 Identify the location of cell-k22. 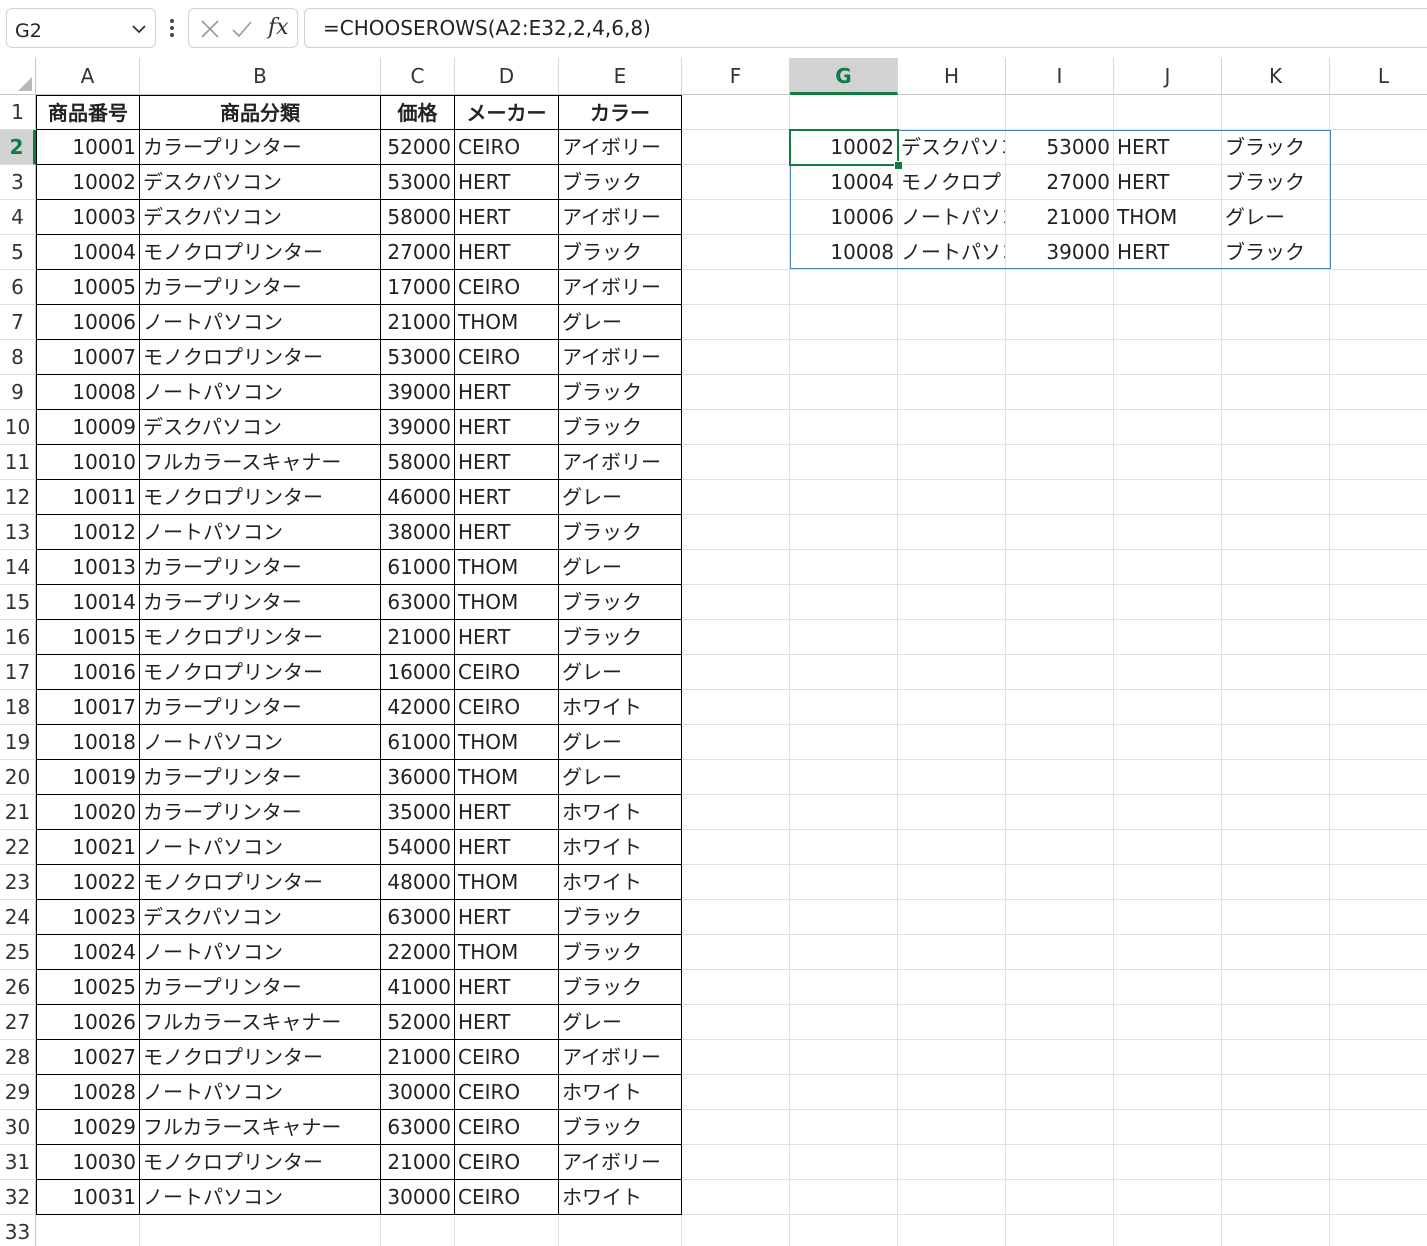
(1276, 847).